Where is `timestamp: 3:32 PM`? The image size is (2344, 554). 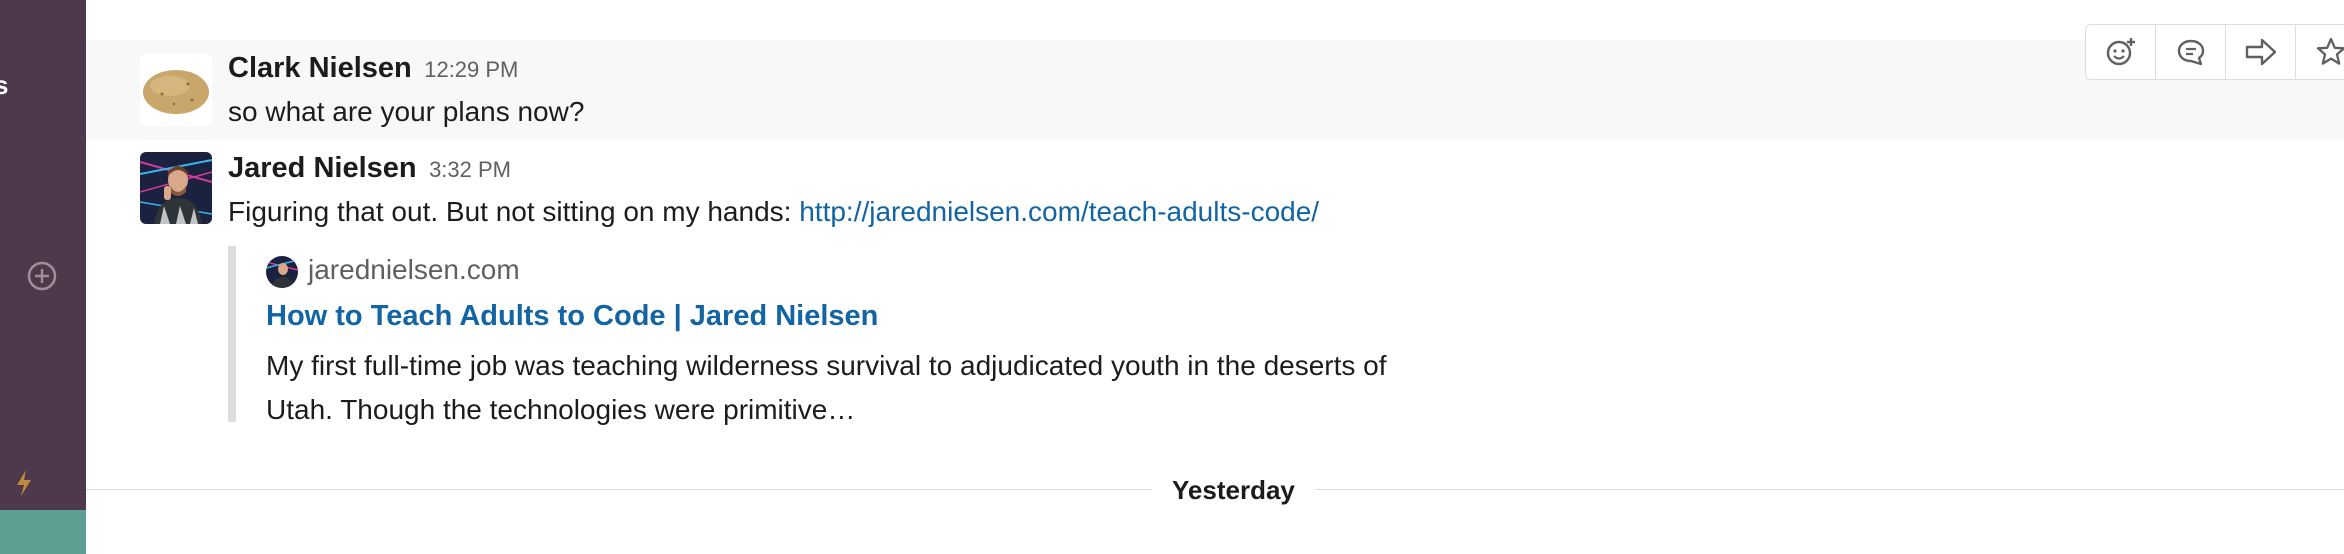 timestamp: 3:32 PM is located at coordinates (470, 169).